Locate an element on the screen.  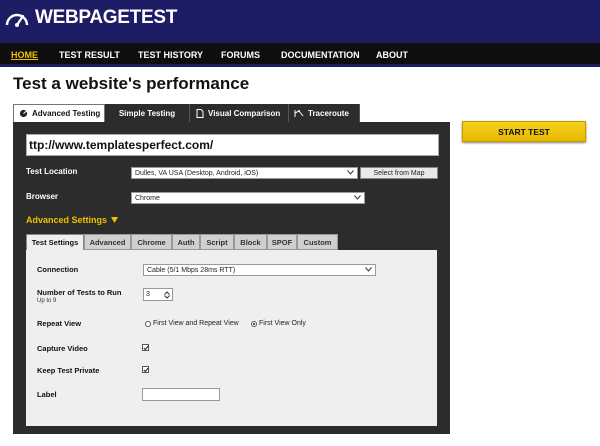
advanced-settings-toggle: Advanced Settings is located at coordinates (72, 220).